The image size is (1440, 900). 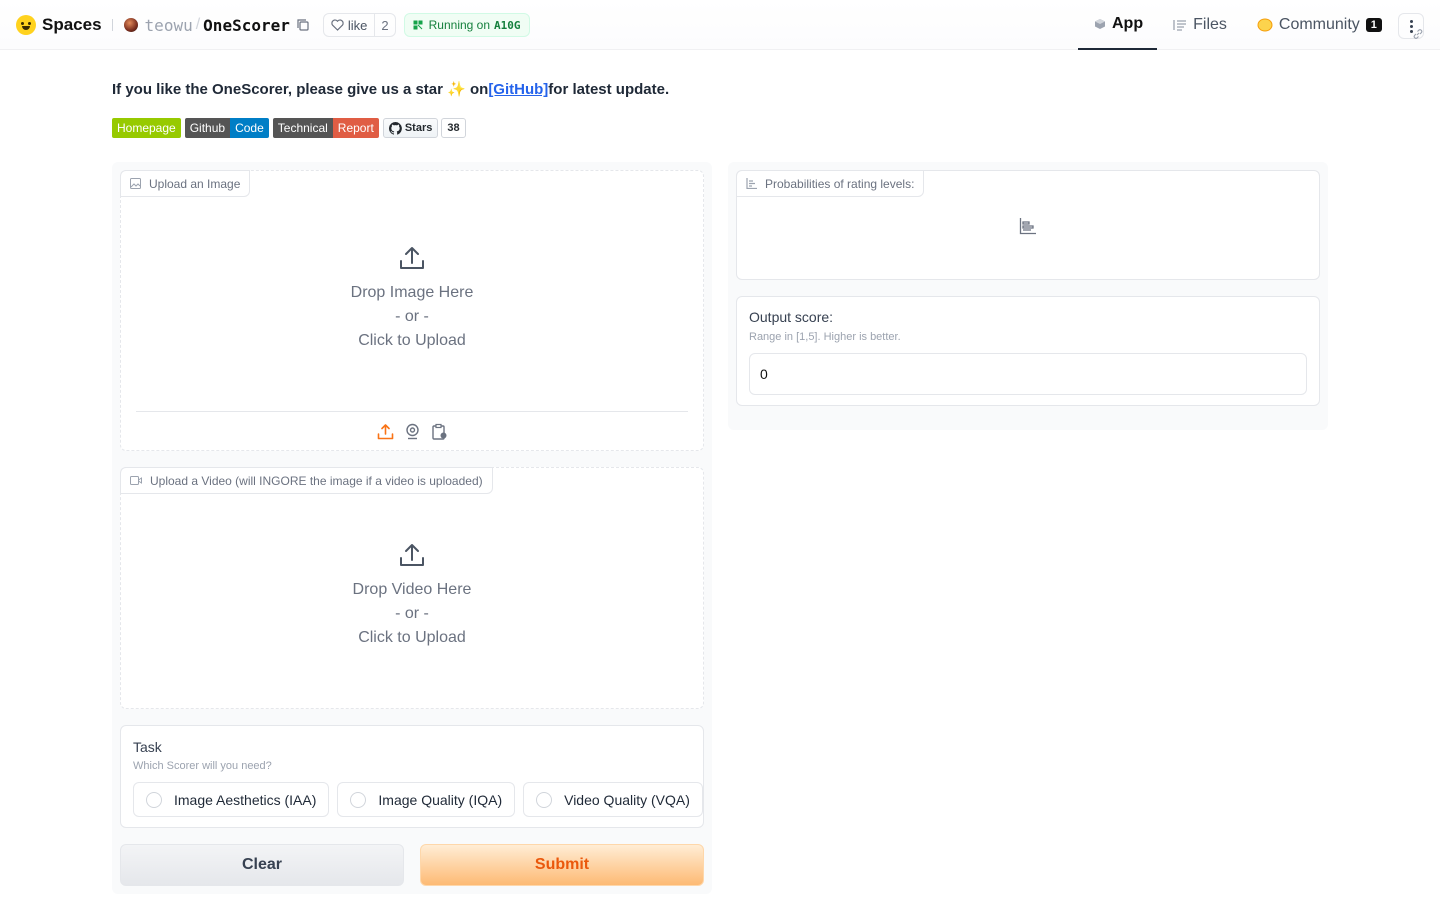 I want to click on tab-files: Files, so click(x=1199, y=25).